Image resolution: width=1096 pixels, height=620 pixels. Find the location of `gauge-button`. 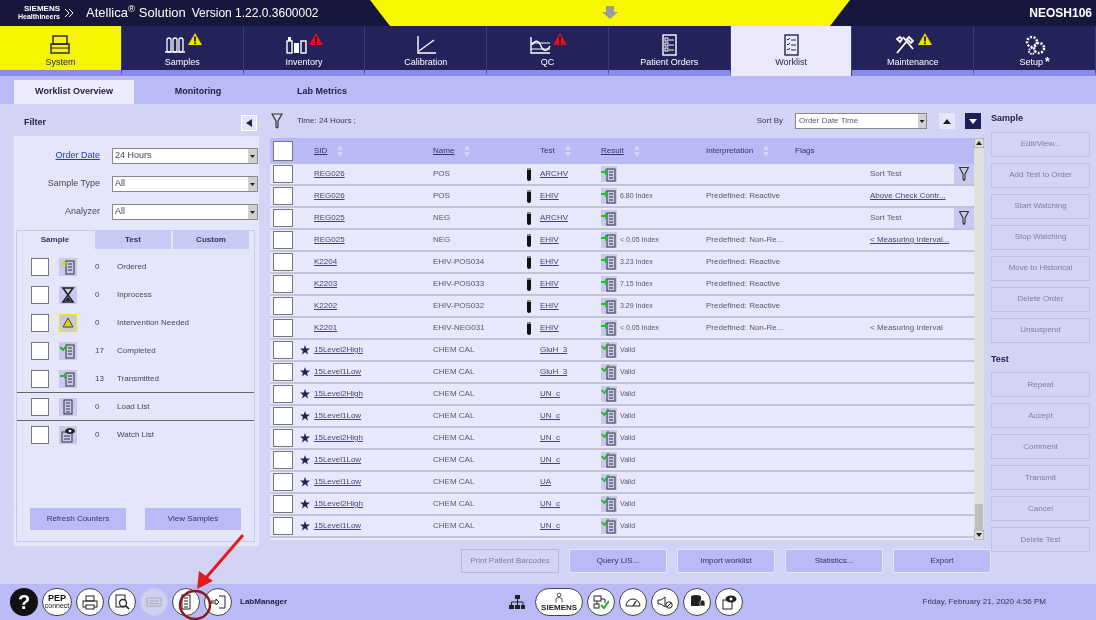

gauge-button is located at coordinates (633, 602).